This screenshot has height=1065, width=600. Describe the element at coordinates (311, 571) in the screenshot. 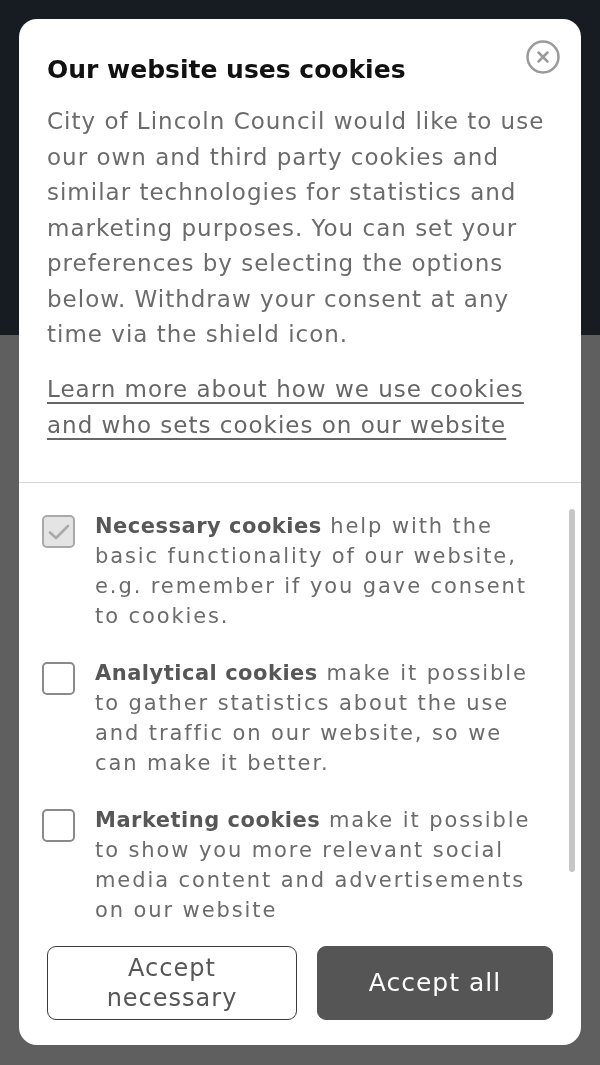

I see `cookie-option-text: Necessary cookies help with the basic functionality of our website, e.g. remember if you gave consent to cookies.` at that location.